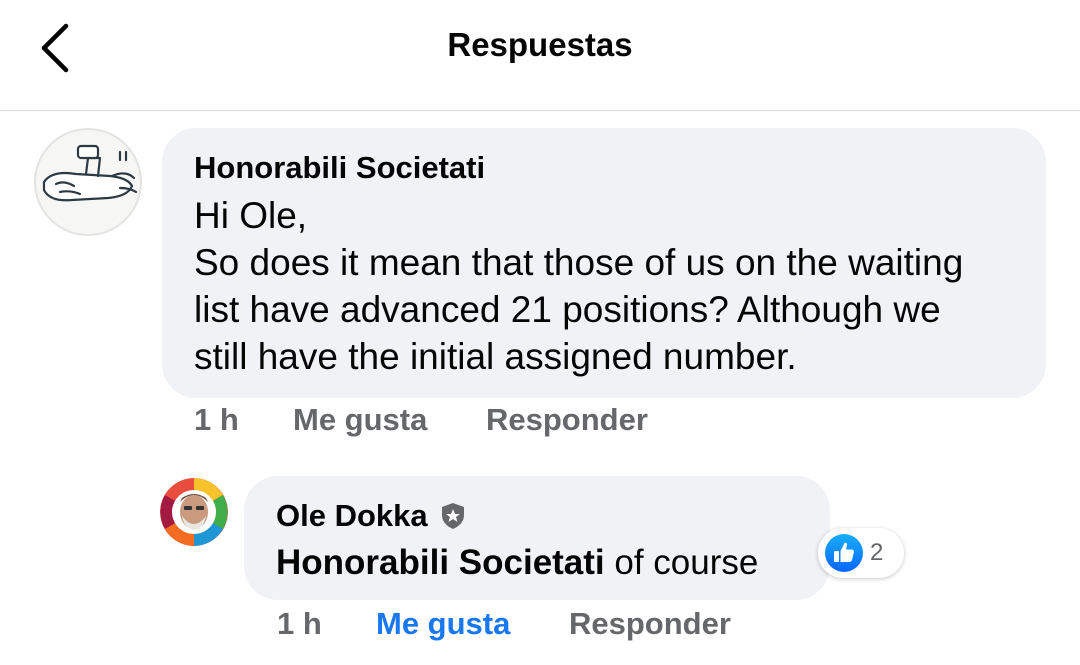  Describe the element at coordinates (251, 215) in the screenshot. I see `comment-line: Hi Ole,` at that location.